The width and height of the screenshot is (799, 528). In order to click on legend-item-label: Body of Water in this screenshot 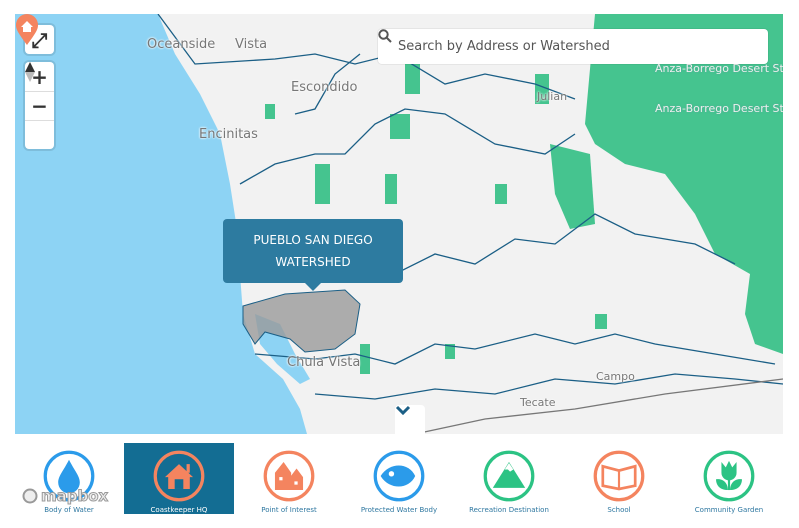, I will do `click(69, 510)`.